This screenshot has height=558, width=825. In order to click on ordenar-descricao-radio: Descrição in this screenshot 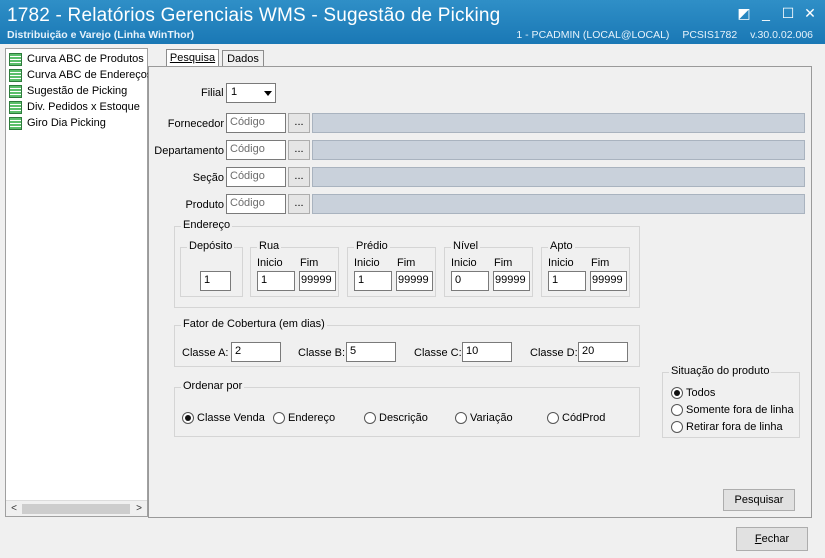, I will do `click(396, 418)`.